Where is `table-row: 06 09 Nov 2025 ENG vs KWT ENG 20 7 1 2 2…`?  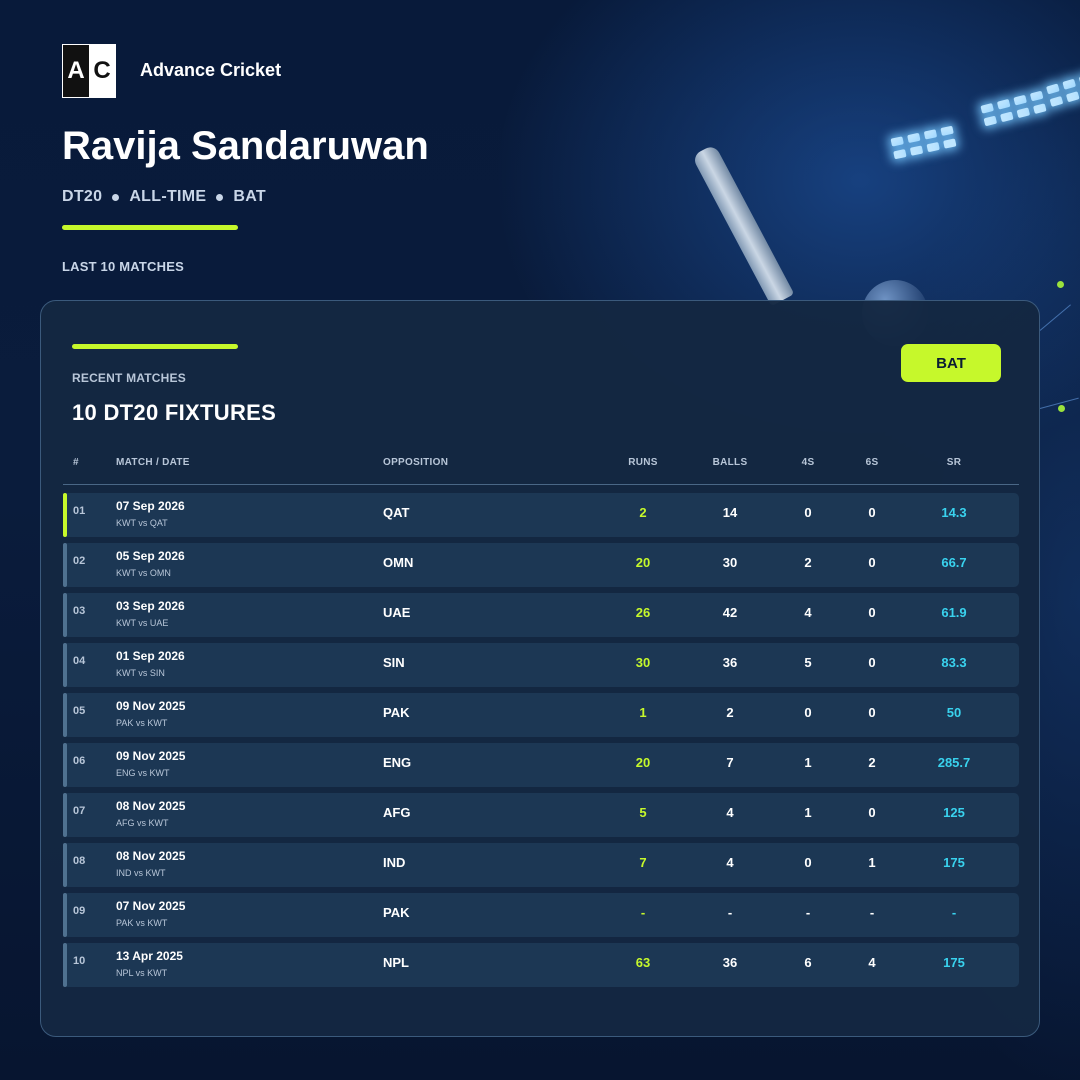
table-row: 06 09 Nov 2025 ENG vs KWT ENG 20 7 1 2 2… is located at coordinates (541, 765).